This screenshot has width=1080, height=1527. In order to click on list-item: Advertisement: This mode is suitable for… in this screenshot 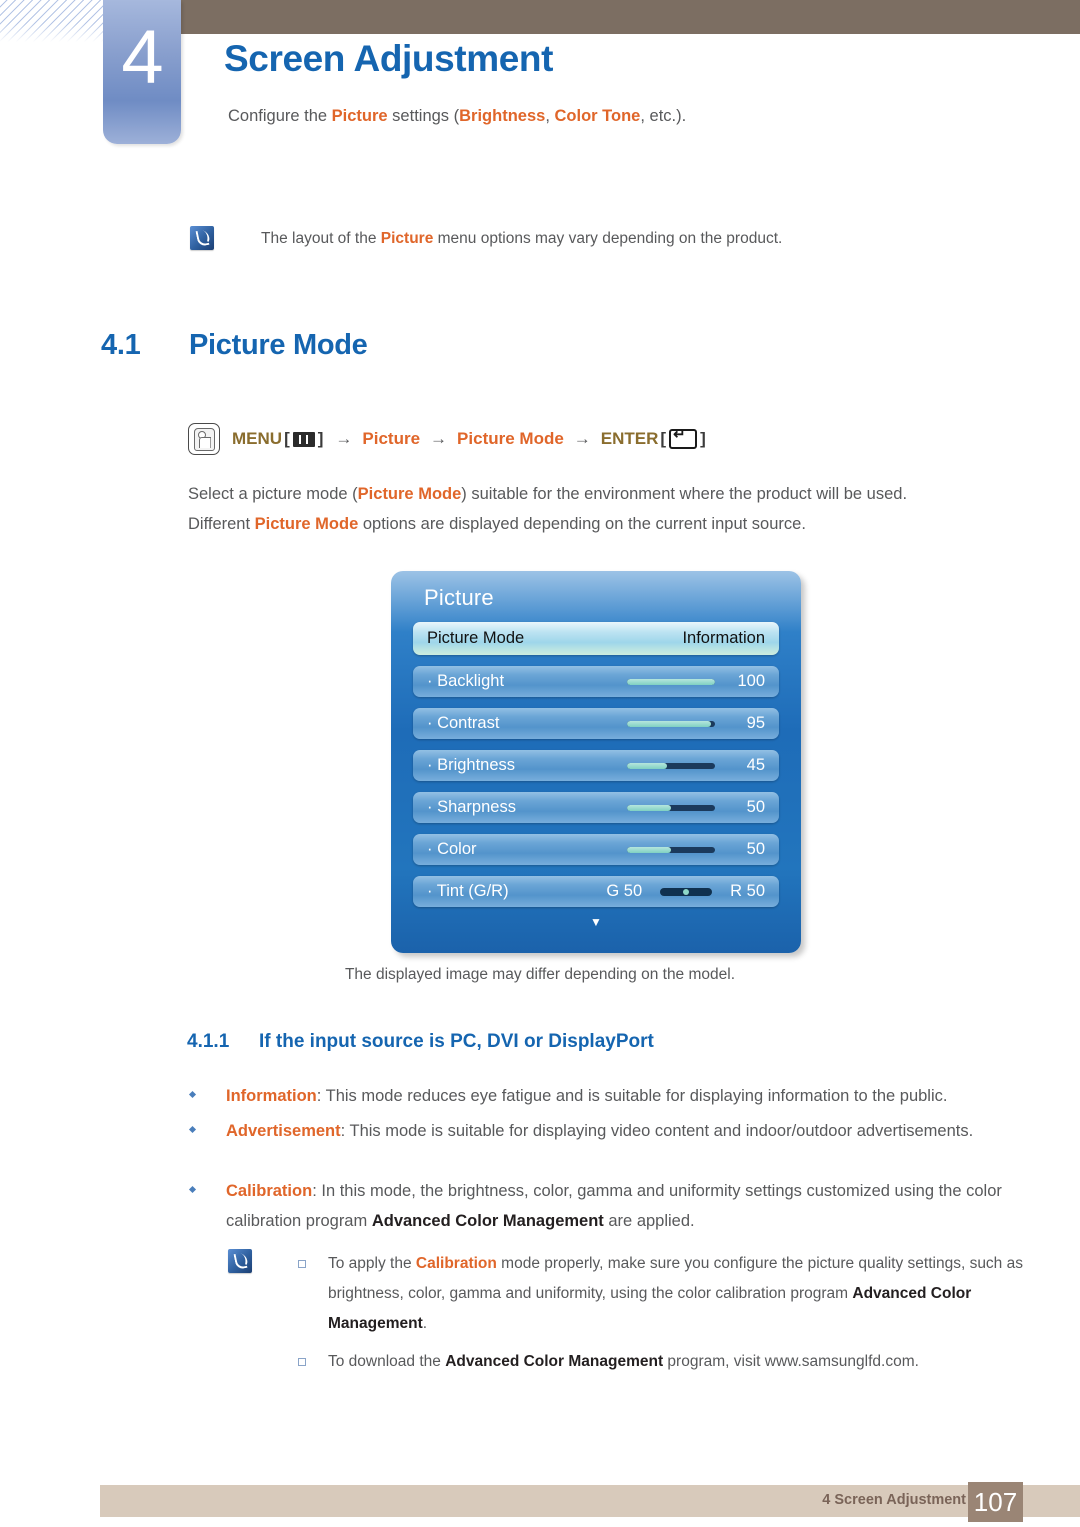, I will do `click(599, 1131)`.